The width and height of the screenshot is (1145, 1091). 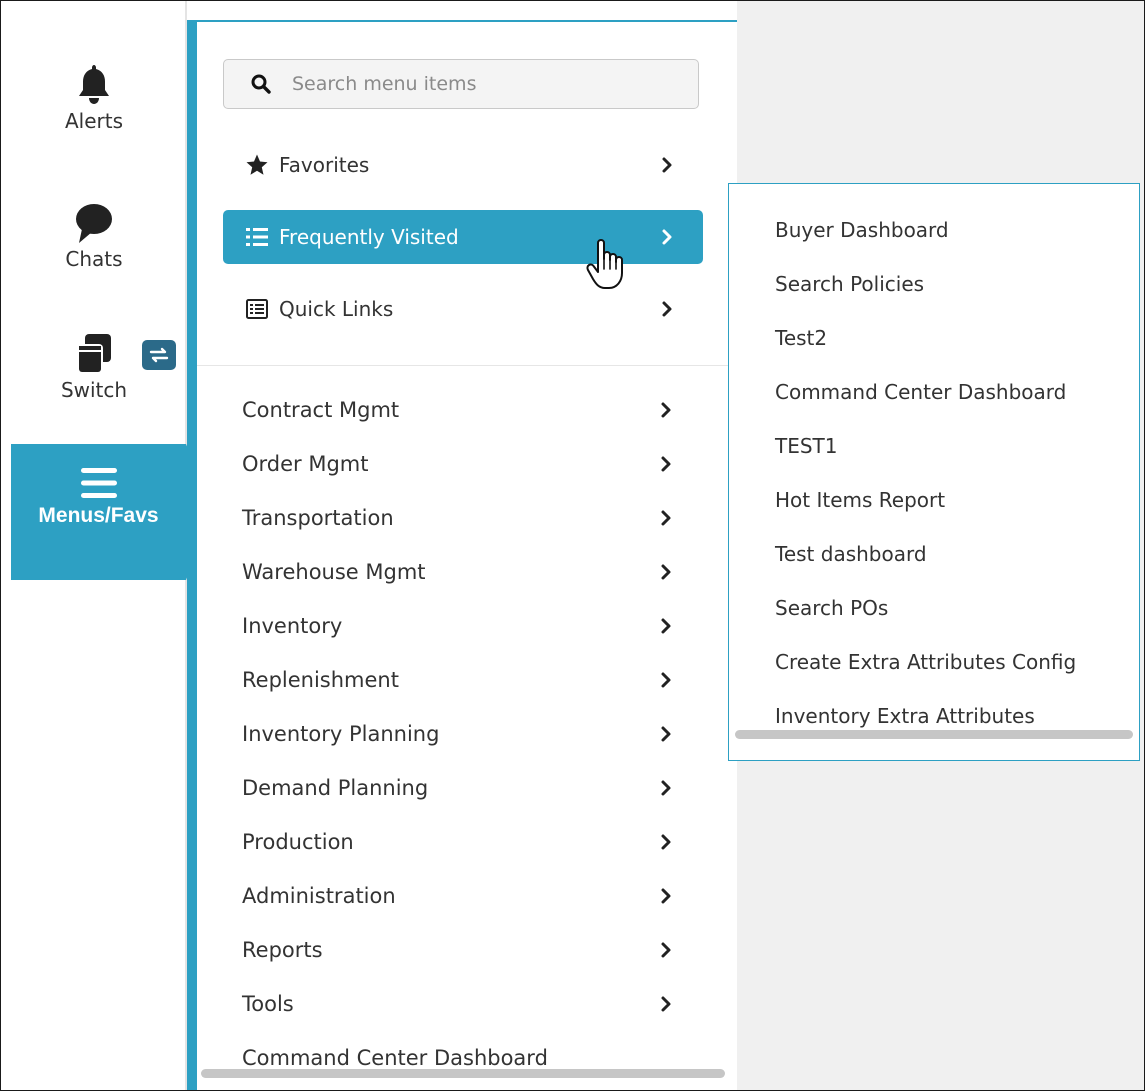 What do you see at coordinates (467, 626) in the screenshot?
I see `menu-item-inventory: Inventory` at bounding box center [467, 626].